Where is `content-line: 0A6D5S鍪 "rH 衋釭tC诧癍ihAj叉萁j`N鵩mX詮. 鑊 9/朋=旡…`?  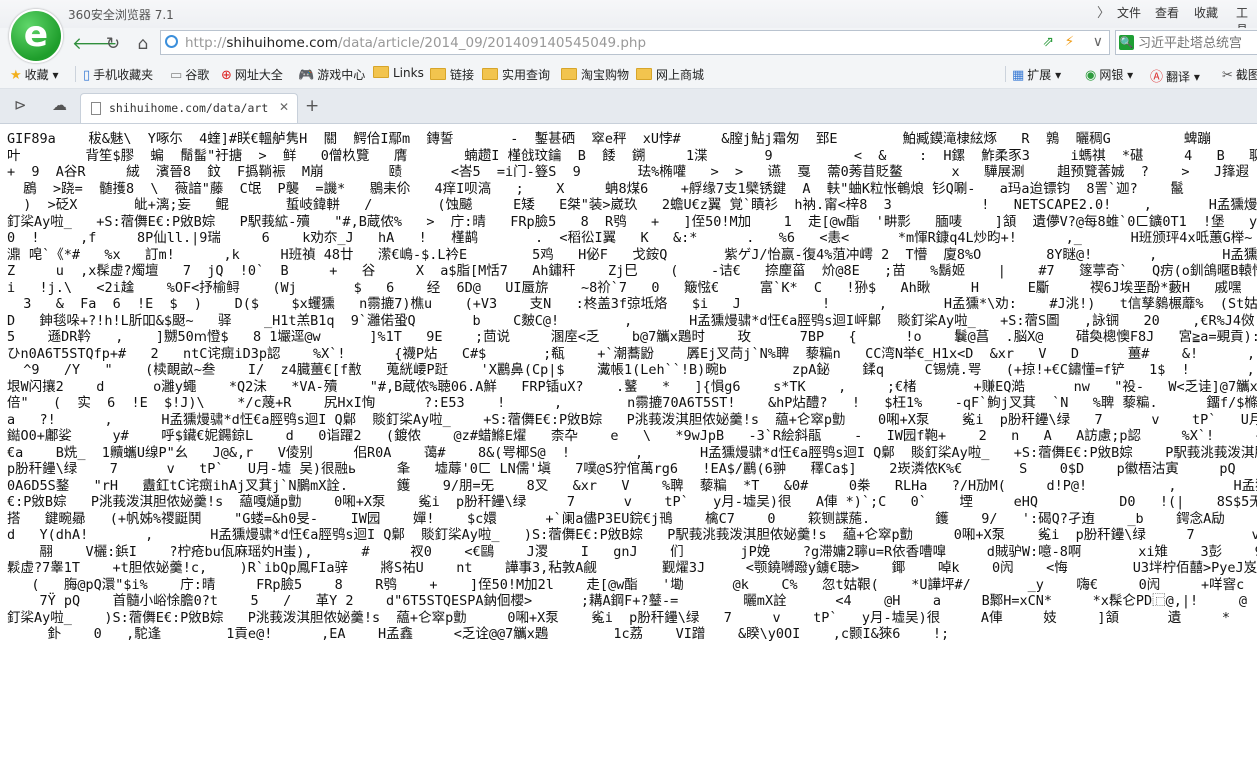 content-line: 0A6D5S鍪 "rH 衋釭tC诧癍ihAj叉萁j`N鵩mX詮. 鑊 9/朋=旡… is located at coordinates (632, 485).